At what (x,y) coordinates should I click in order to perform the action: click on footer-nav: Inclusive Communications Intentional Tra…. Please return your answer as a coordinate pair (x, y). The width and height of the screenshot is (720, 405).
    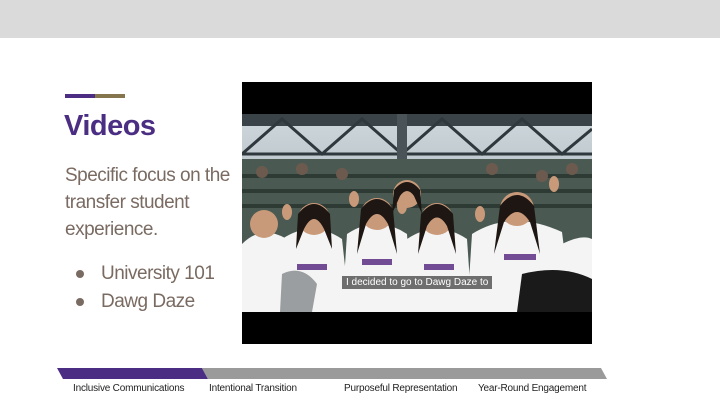
    Looking at the image, I should click on (360, 391).